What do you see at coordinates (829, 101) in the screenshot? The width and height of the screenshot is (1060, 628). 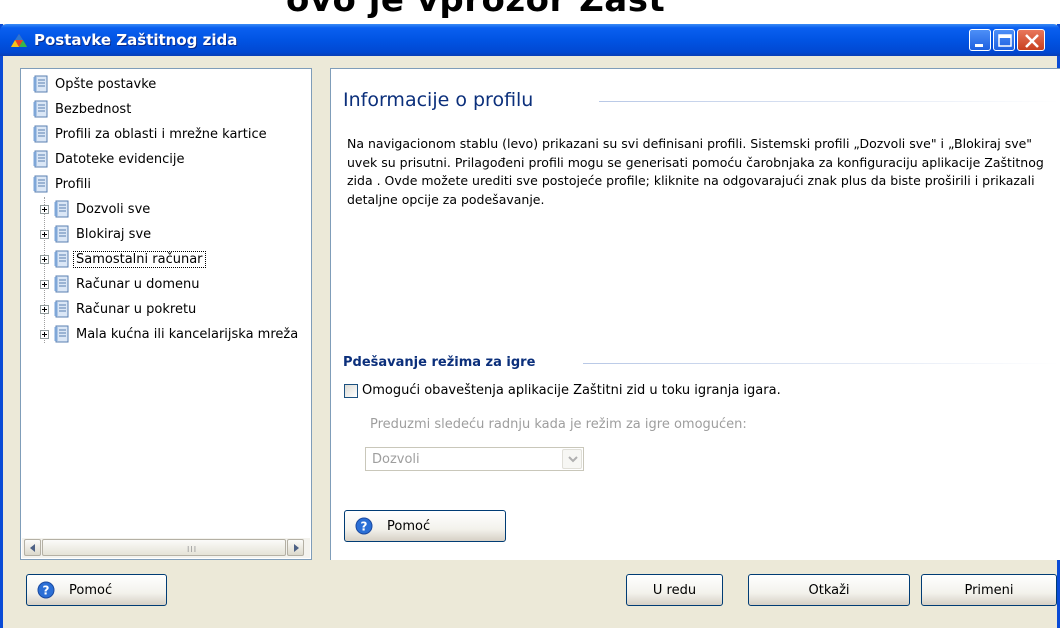 I see `heading-divider` at bounding box center [829, 101].